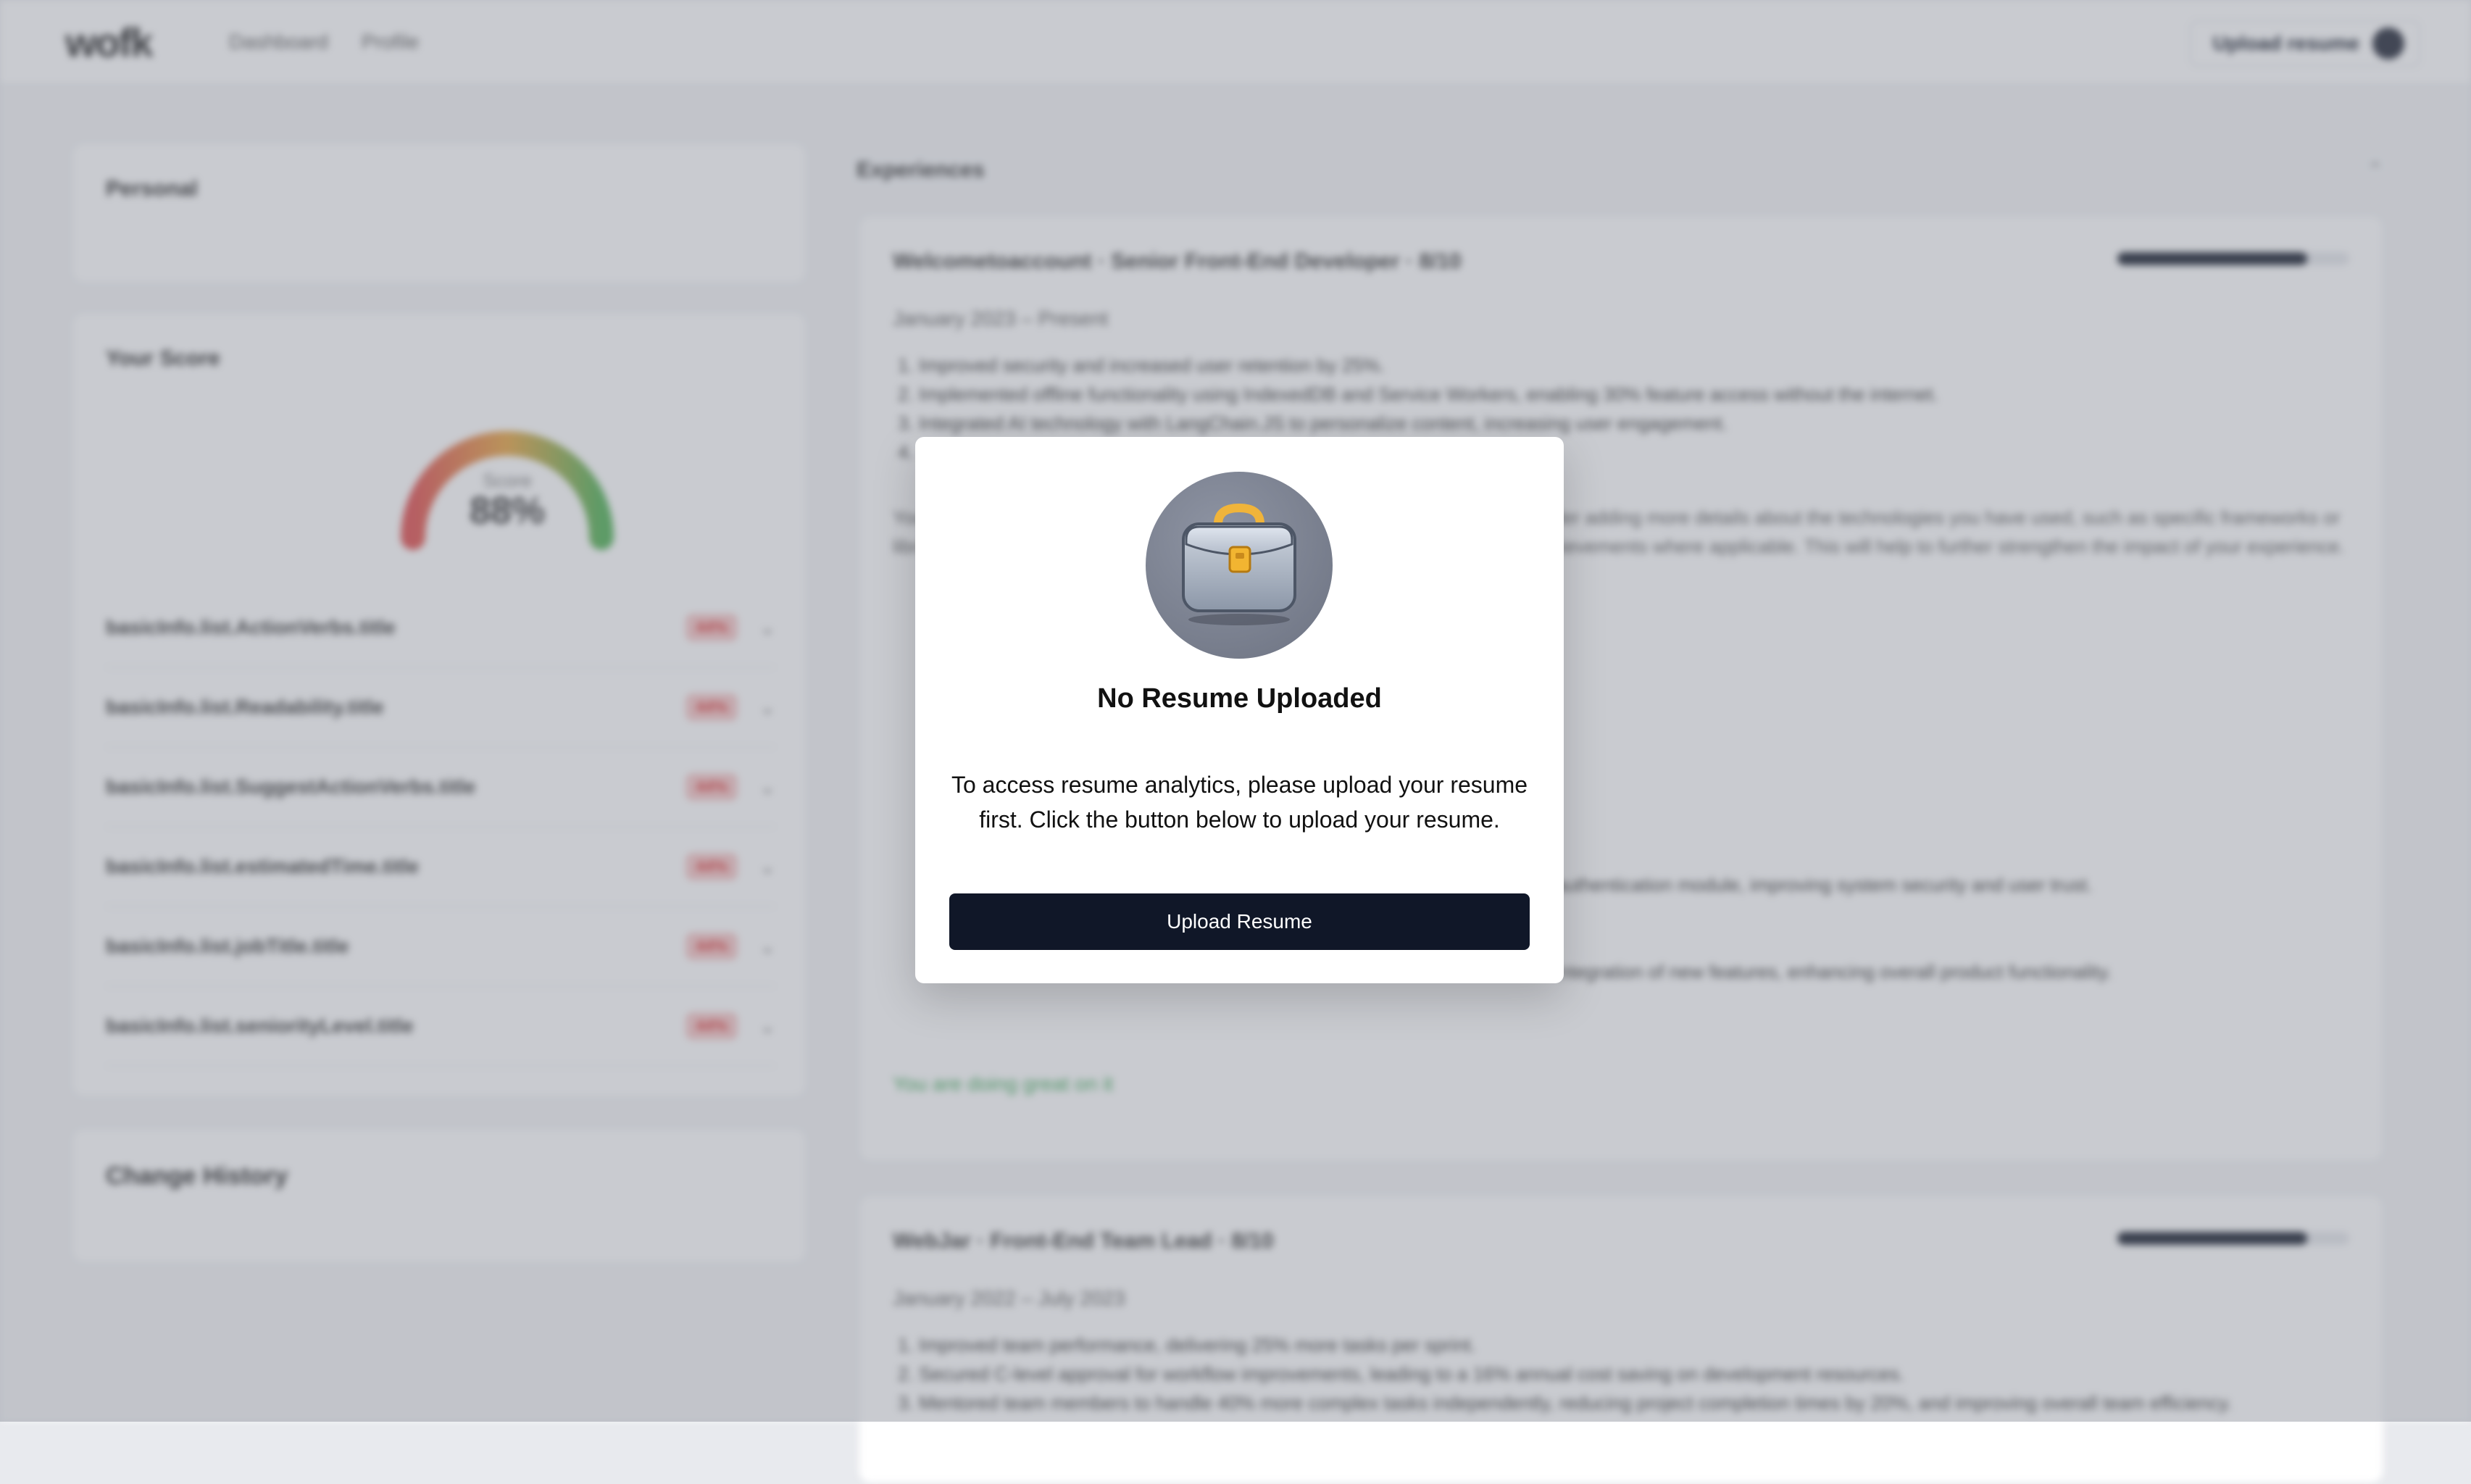  Describe the element at coordinates (1239, 698) in the screenshot. I see `modal-title: No Resume Uploaded` at that location.